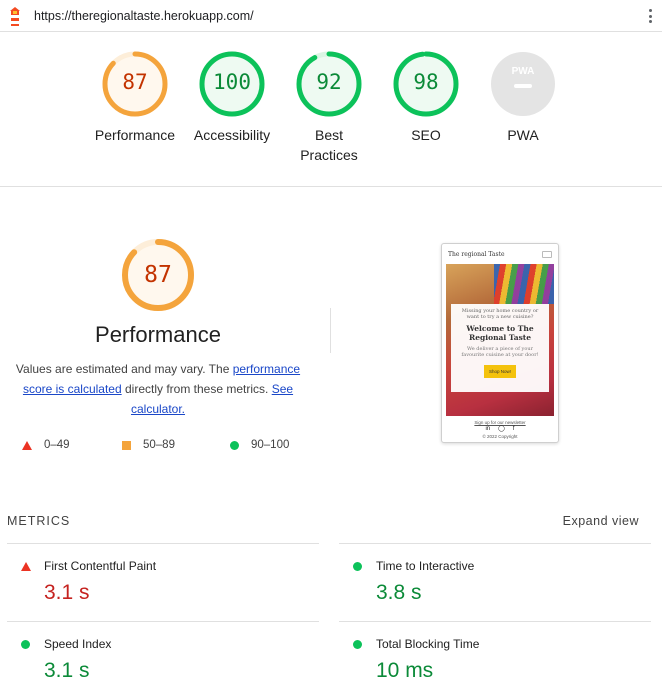  What do you see at coordinates (499, 371) in the screenshot?
I see `thumb-shop-button: Shop Now!` at bounding box center [499, 371].